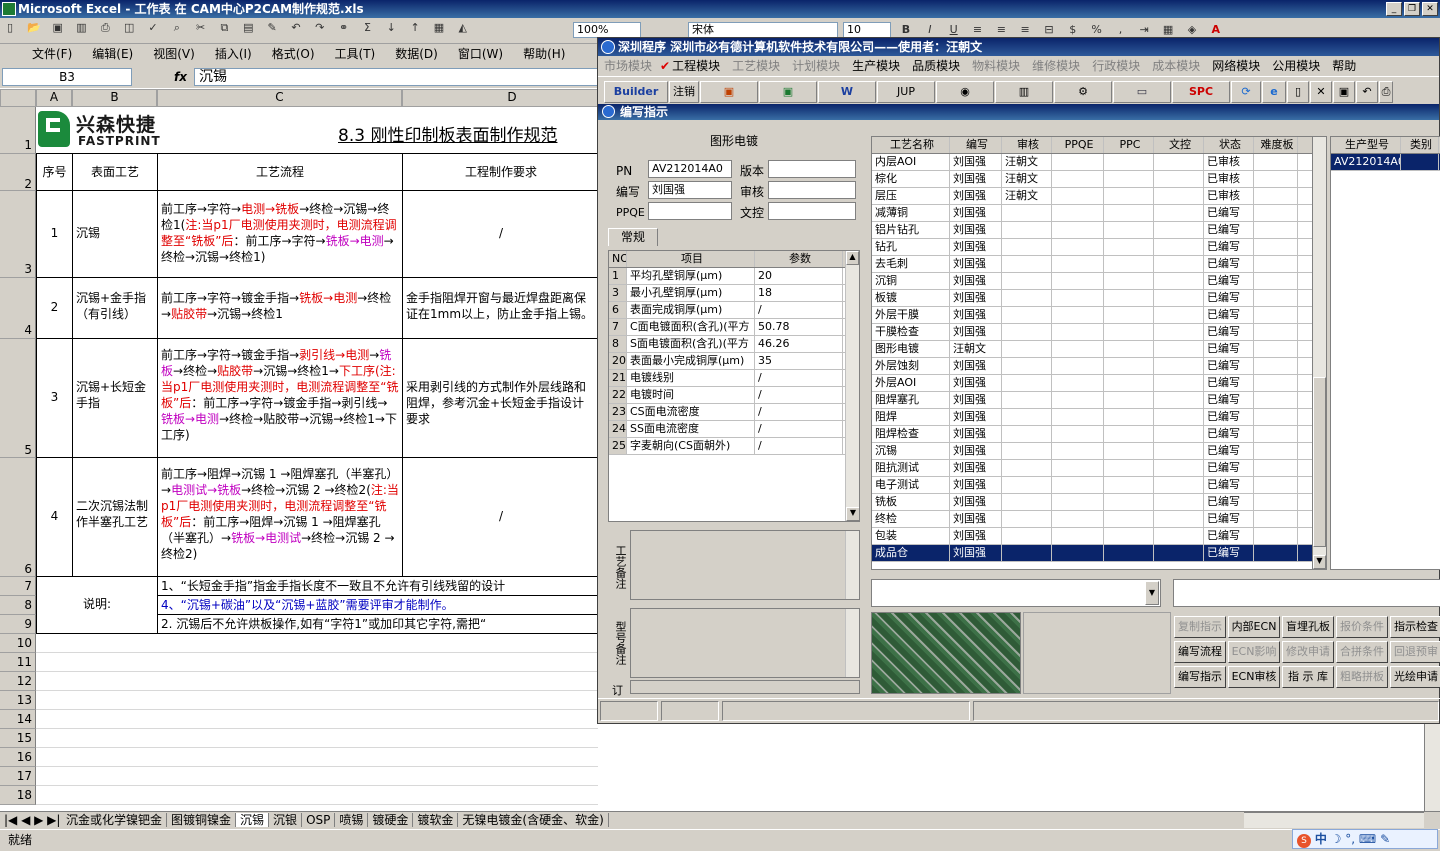 This screenshot has width=1440, height=851. Describe the element at coordinates (1362, 652) in the screenshot. I see `action-button: 合拼条件` at that location.